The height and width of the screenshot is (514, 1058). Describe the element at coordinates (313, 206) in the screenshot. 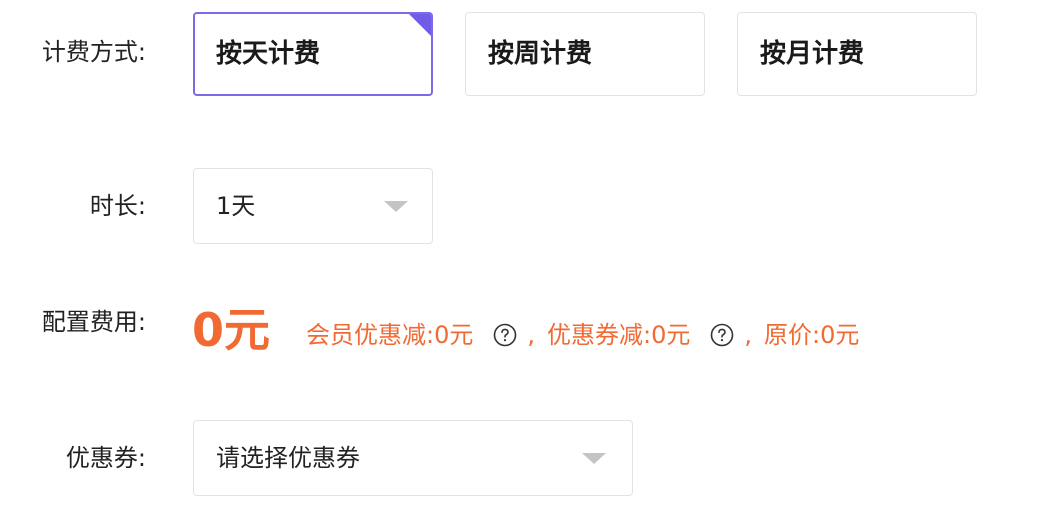

I see `duration-select: 1天` at that location.